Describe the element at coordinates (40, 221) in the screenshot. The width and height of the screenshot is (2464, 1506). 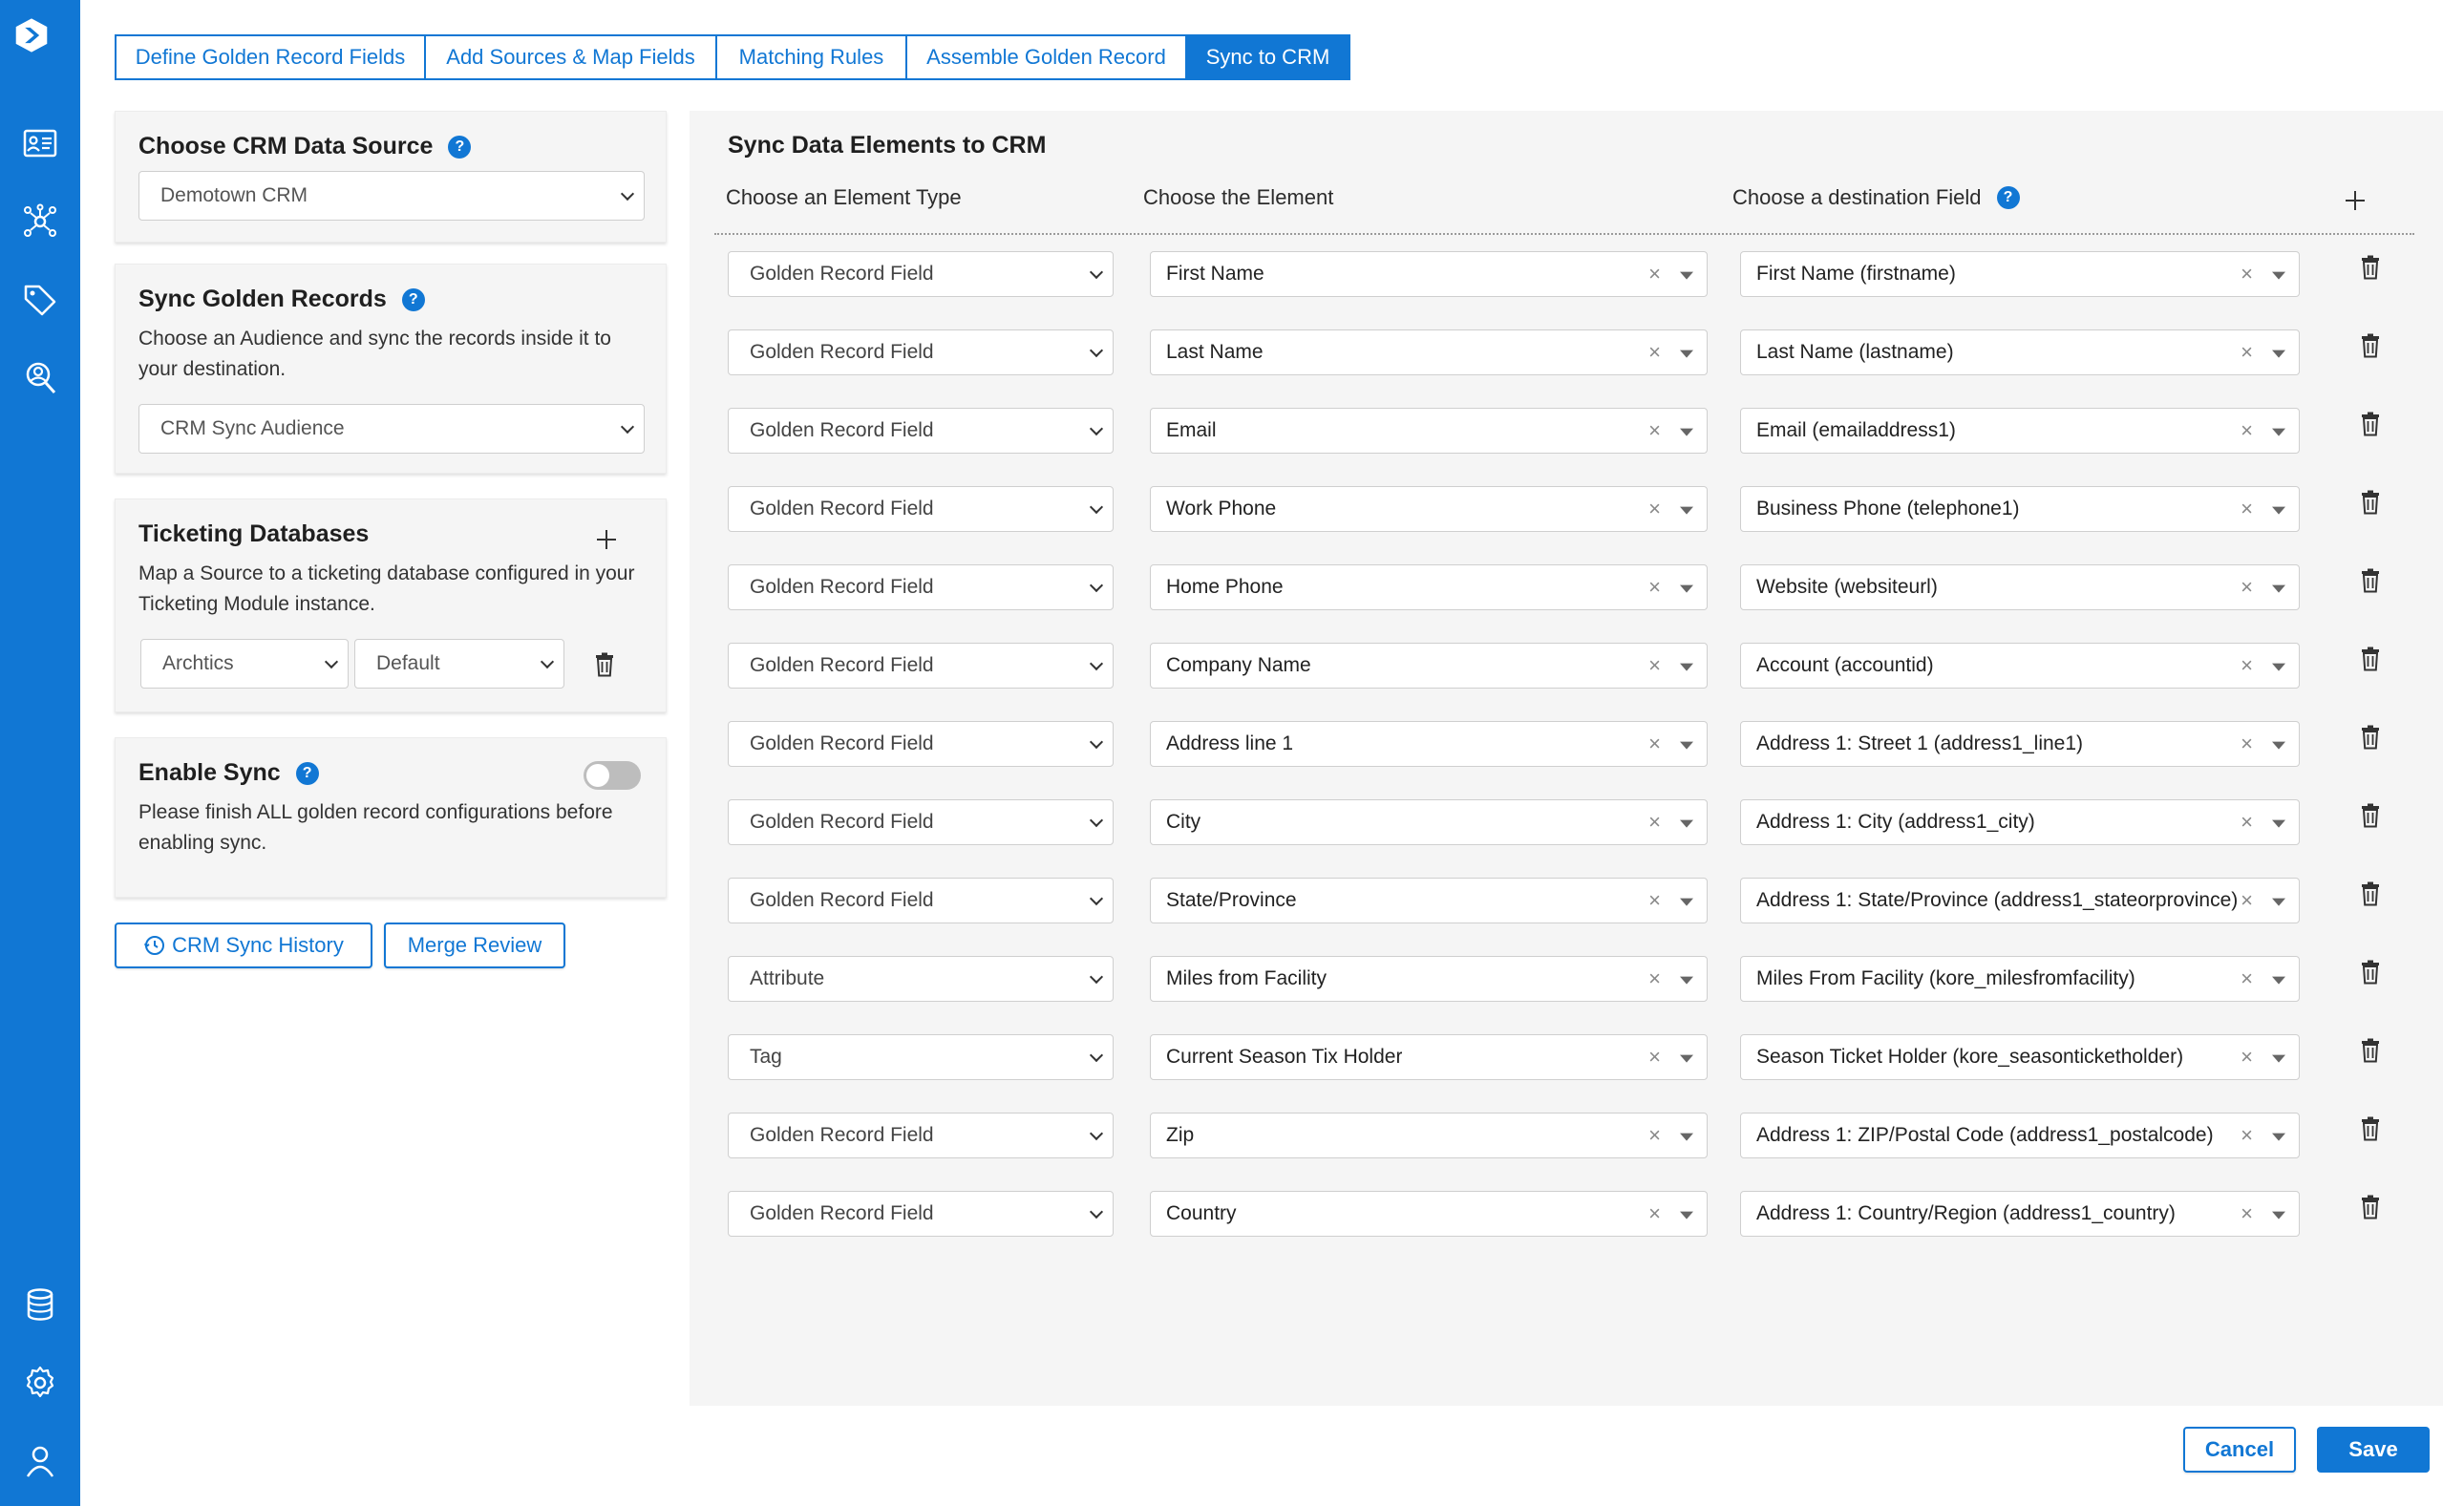
I see `nav-network` at that location.